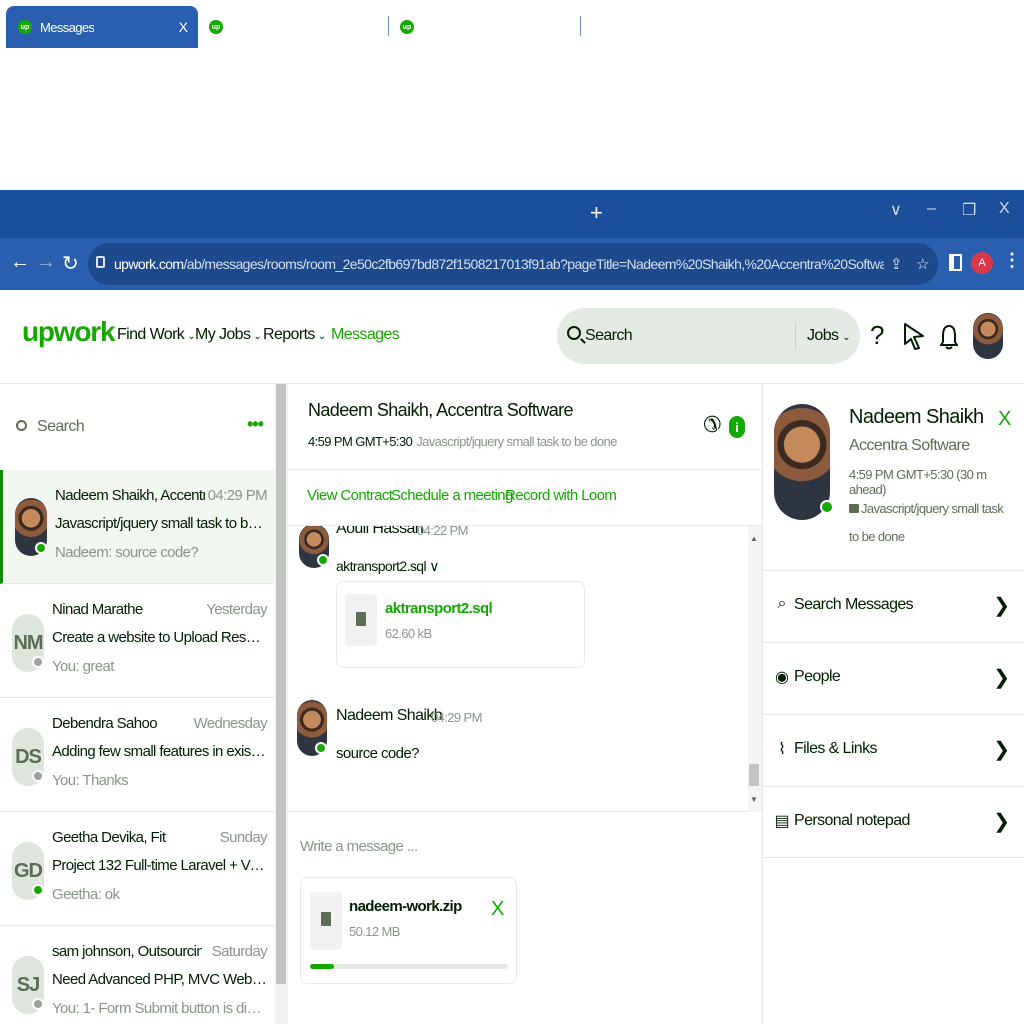  Describe the element at coordinates (1004, 209) in the screenshot. I see `window-close-icon: X` at that location.